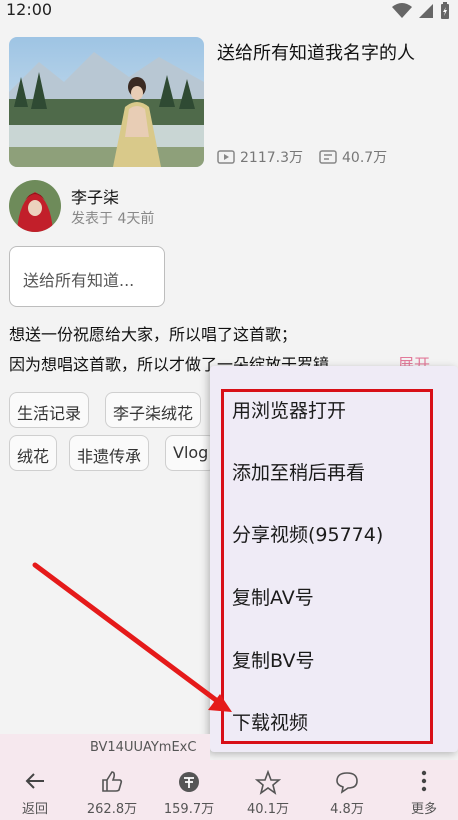  I want to click on more-vertical-icon, so click(424, 781).